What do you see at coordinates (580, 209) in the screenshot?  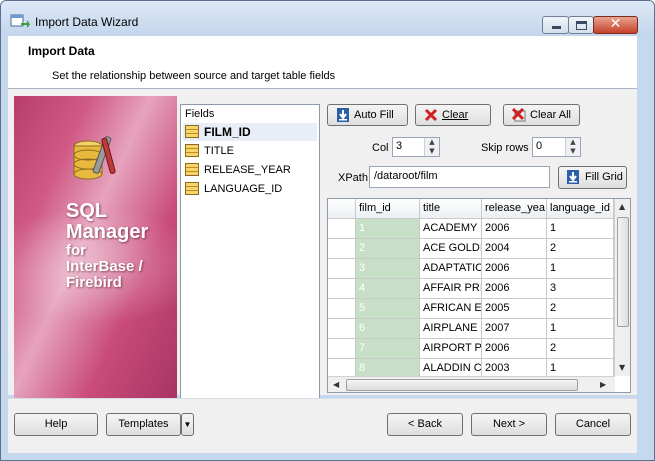 I see `grid-column-header: language_id` at bounding box center [580, 209].